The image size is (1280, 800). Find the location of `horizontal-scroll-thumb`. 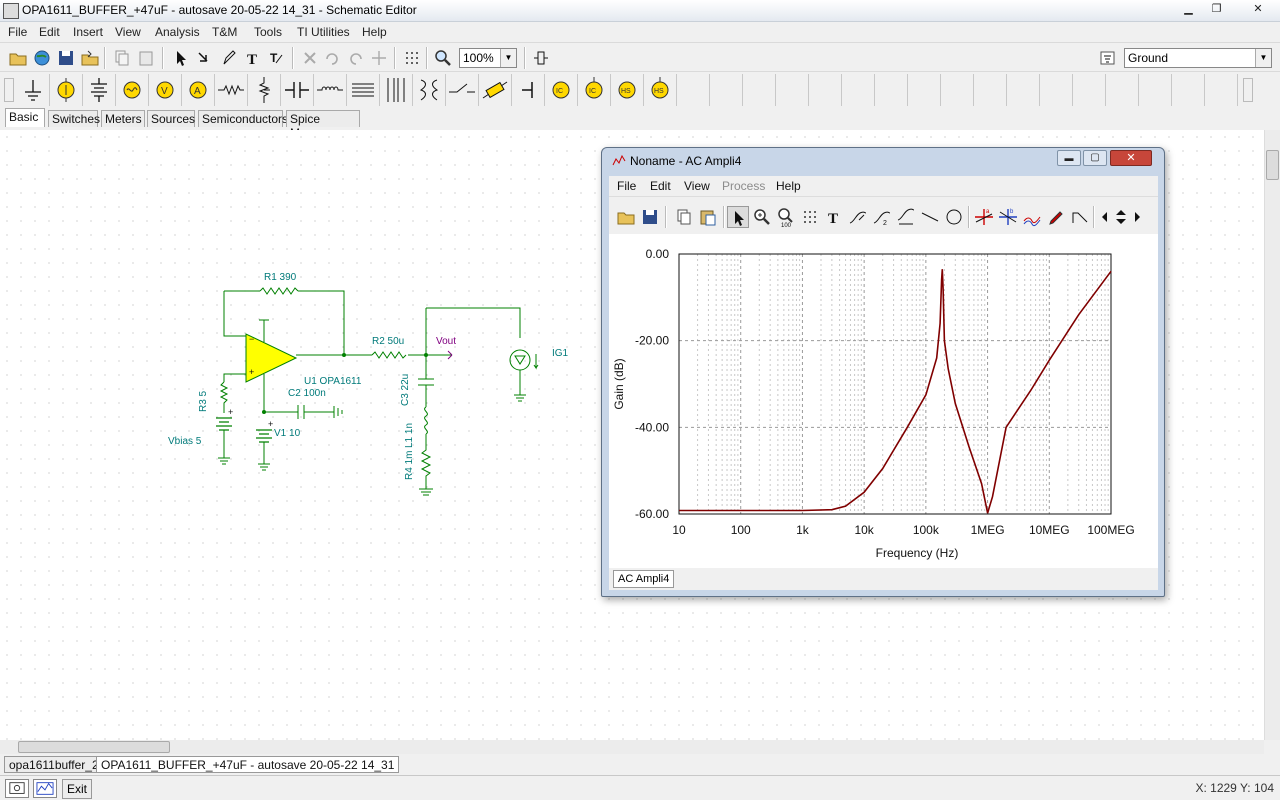

horizontal-scroll-thumb is located at coordinates (94, 747).